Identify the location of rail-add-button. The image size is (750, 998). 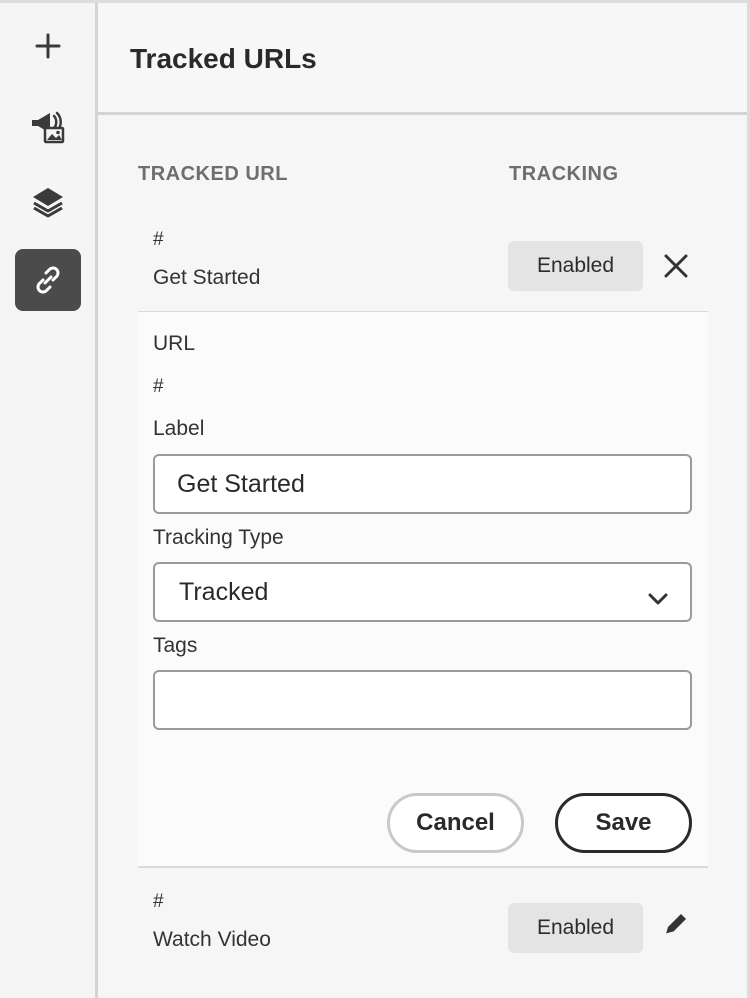
(48, 46).